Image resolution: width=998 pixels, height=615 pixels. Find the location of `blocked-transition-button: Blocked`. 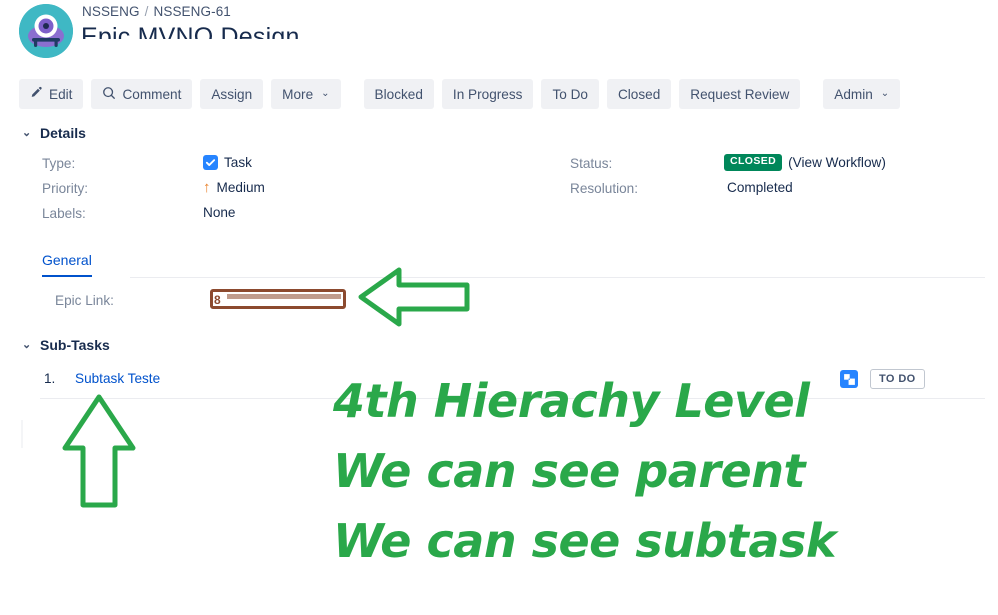

blocked-transition-button: Blocked is located at coordinates (398, 94).